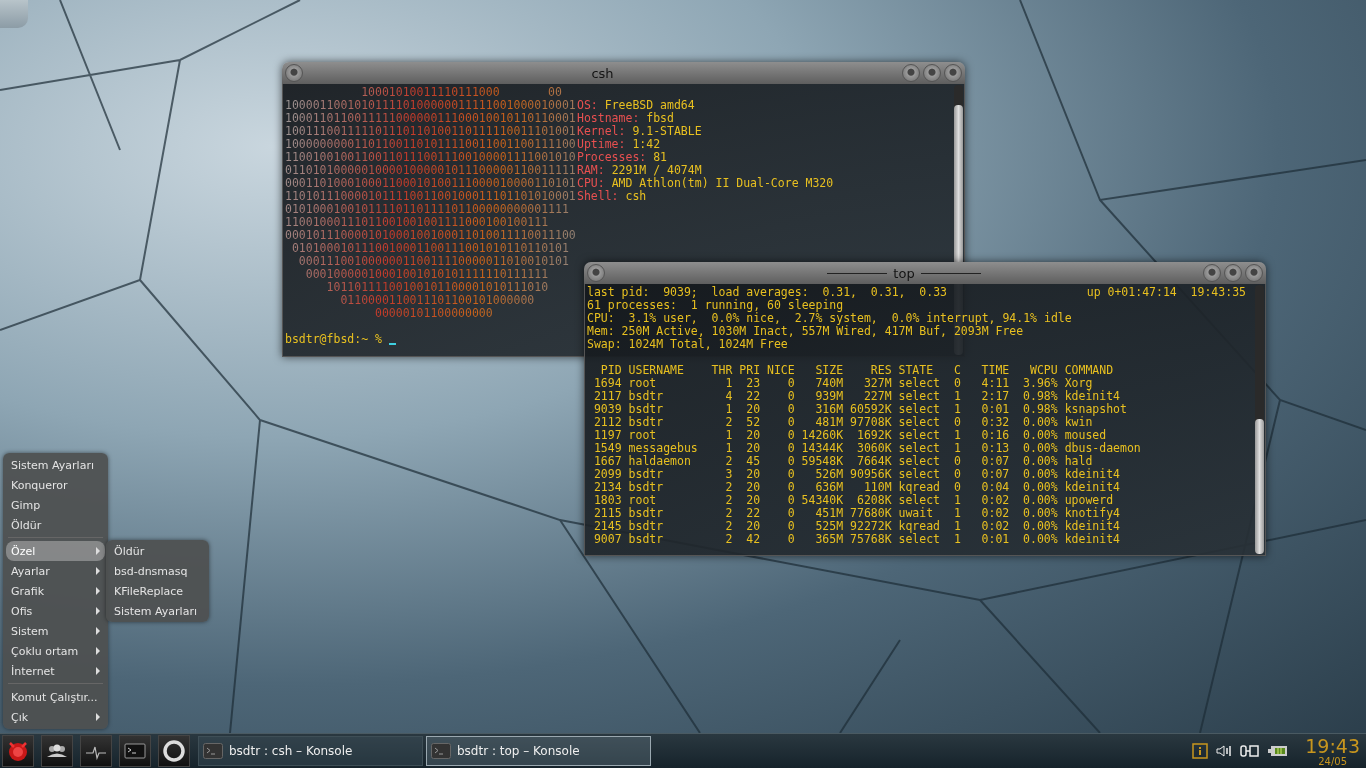  I want to click on table-cell-text: 3060K, so click(873, 448).